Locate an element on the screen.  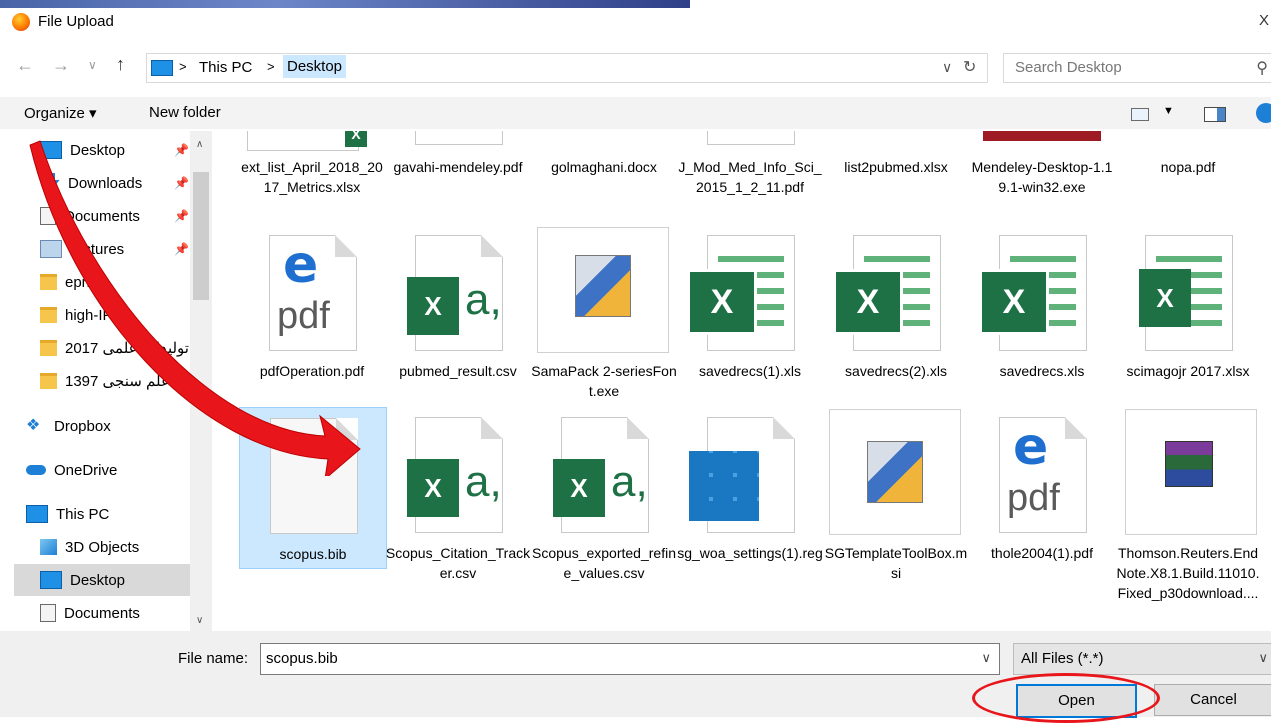
file-name: gavahi-mendeley.pdf is located at coordinates (458, 167).